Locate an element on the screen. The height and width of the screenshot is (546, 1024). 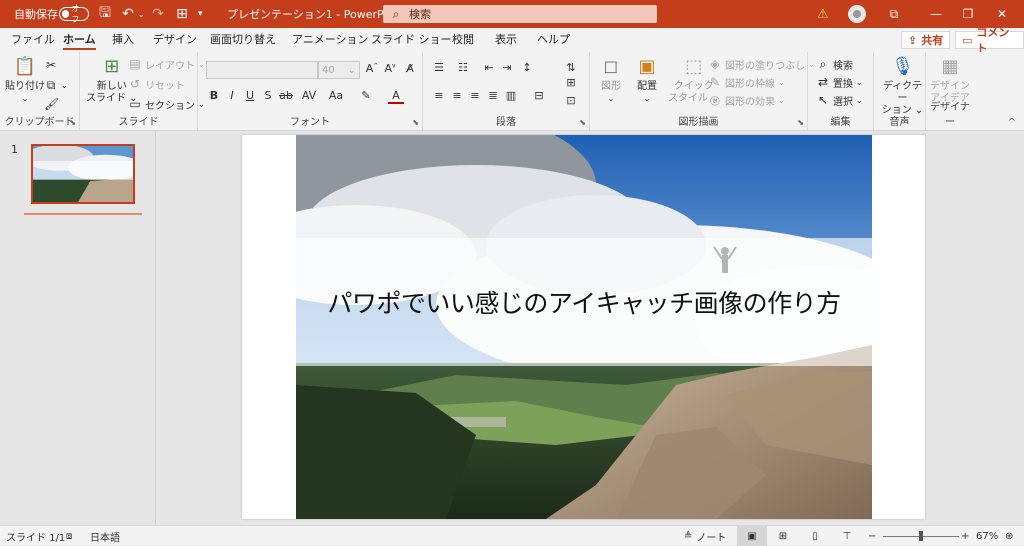
change-case-icon: Aa is located at coordinates (336, 95).